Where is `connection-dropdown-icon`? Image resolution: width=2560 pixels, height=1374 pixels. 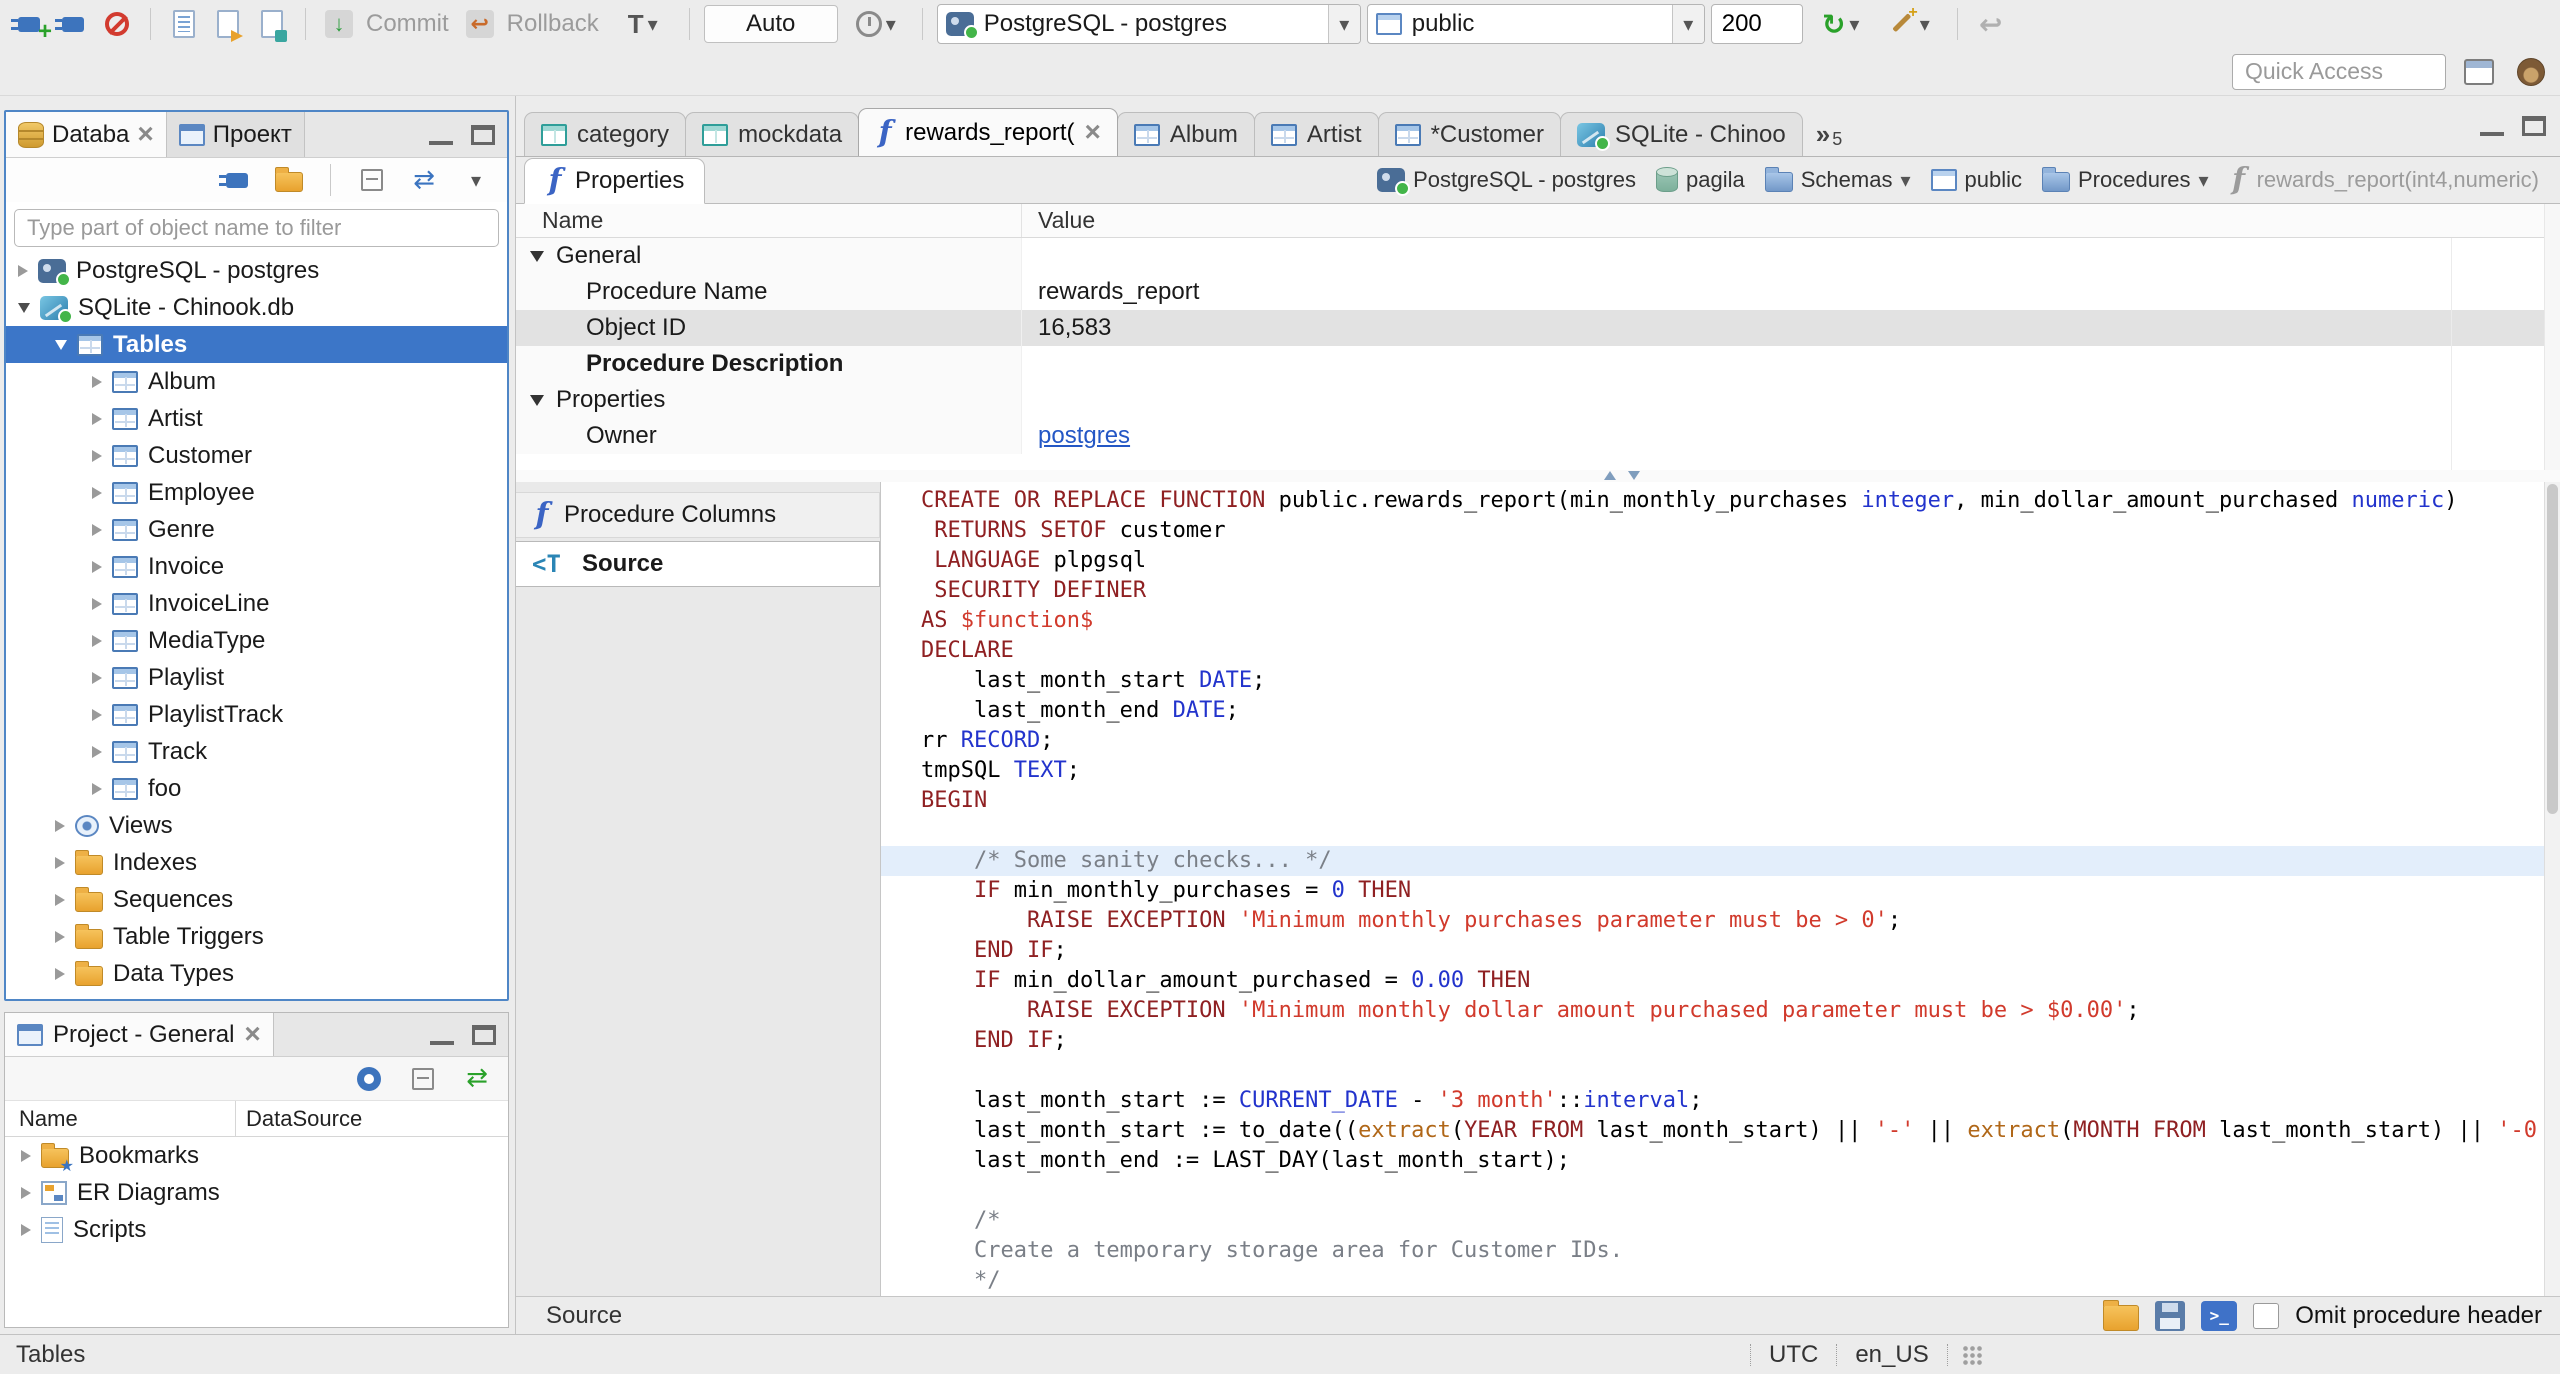
connection-dropdown-icon is located at coordinates (1343, 24).